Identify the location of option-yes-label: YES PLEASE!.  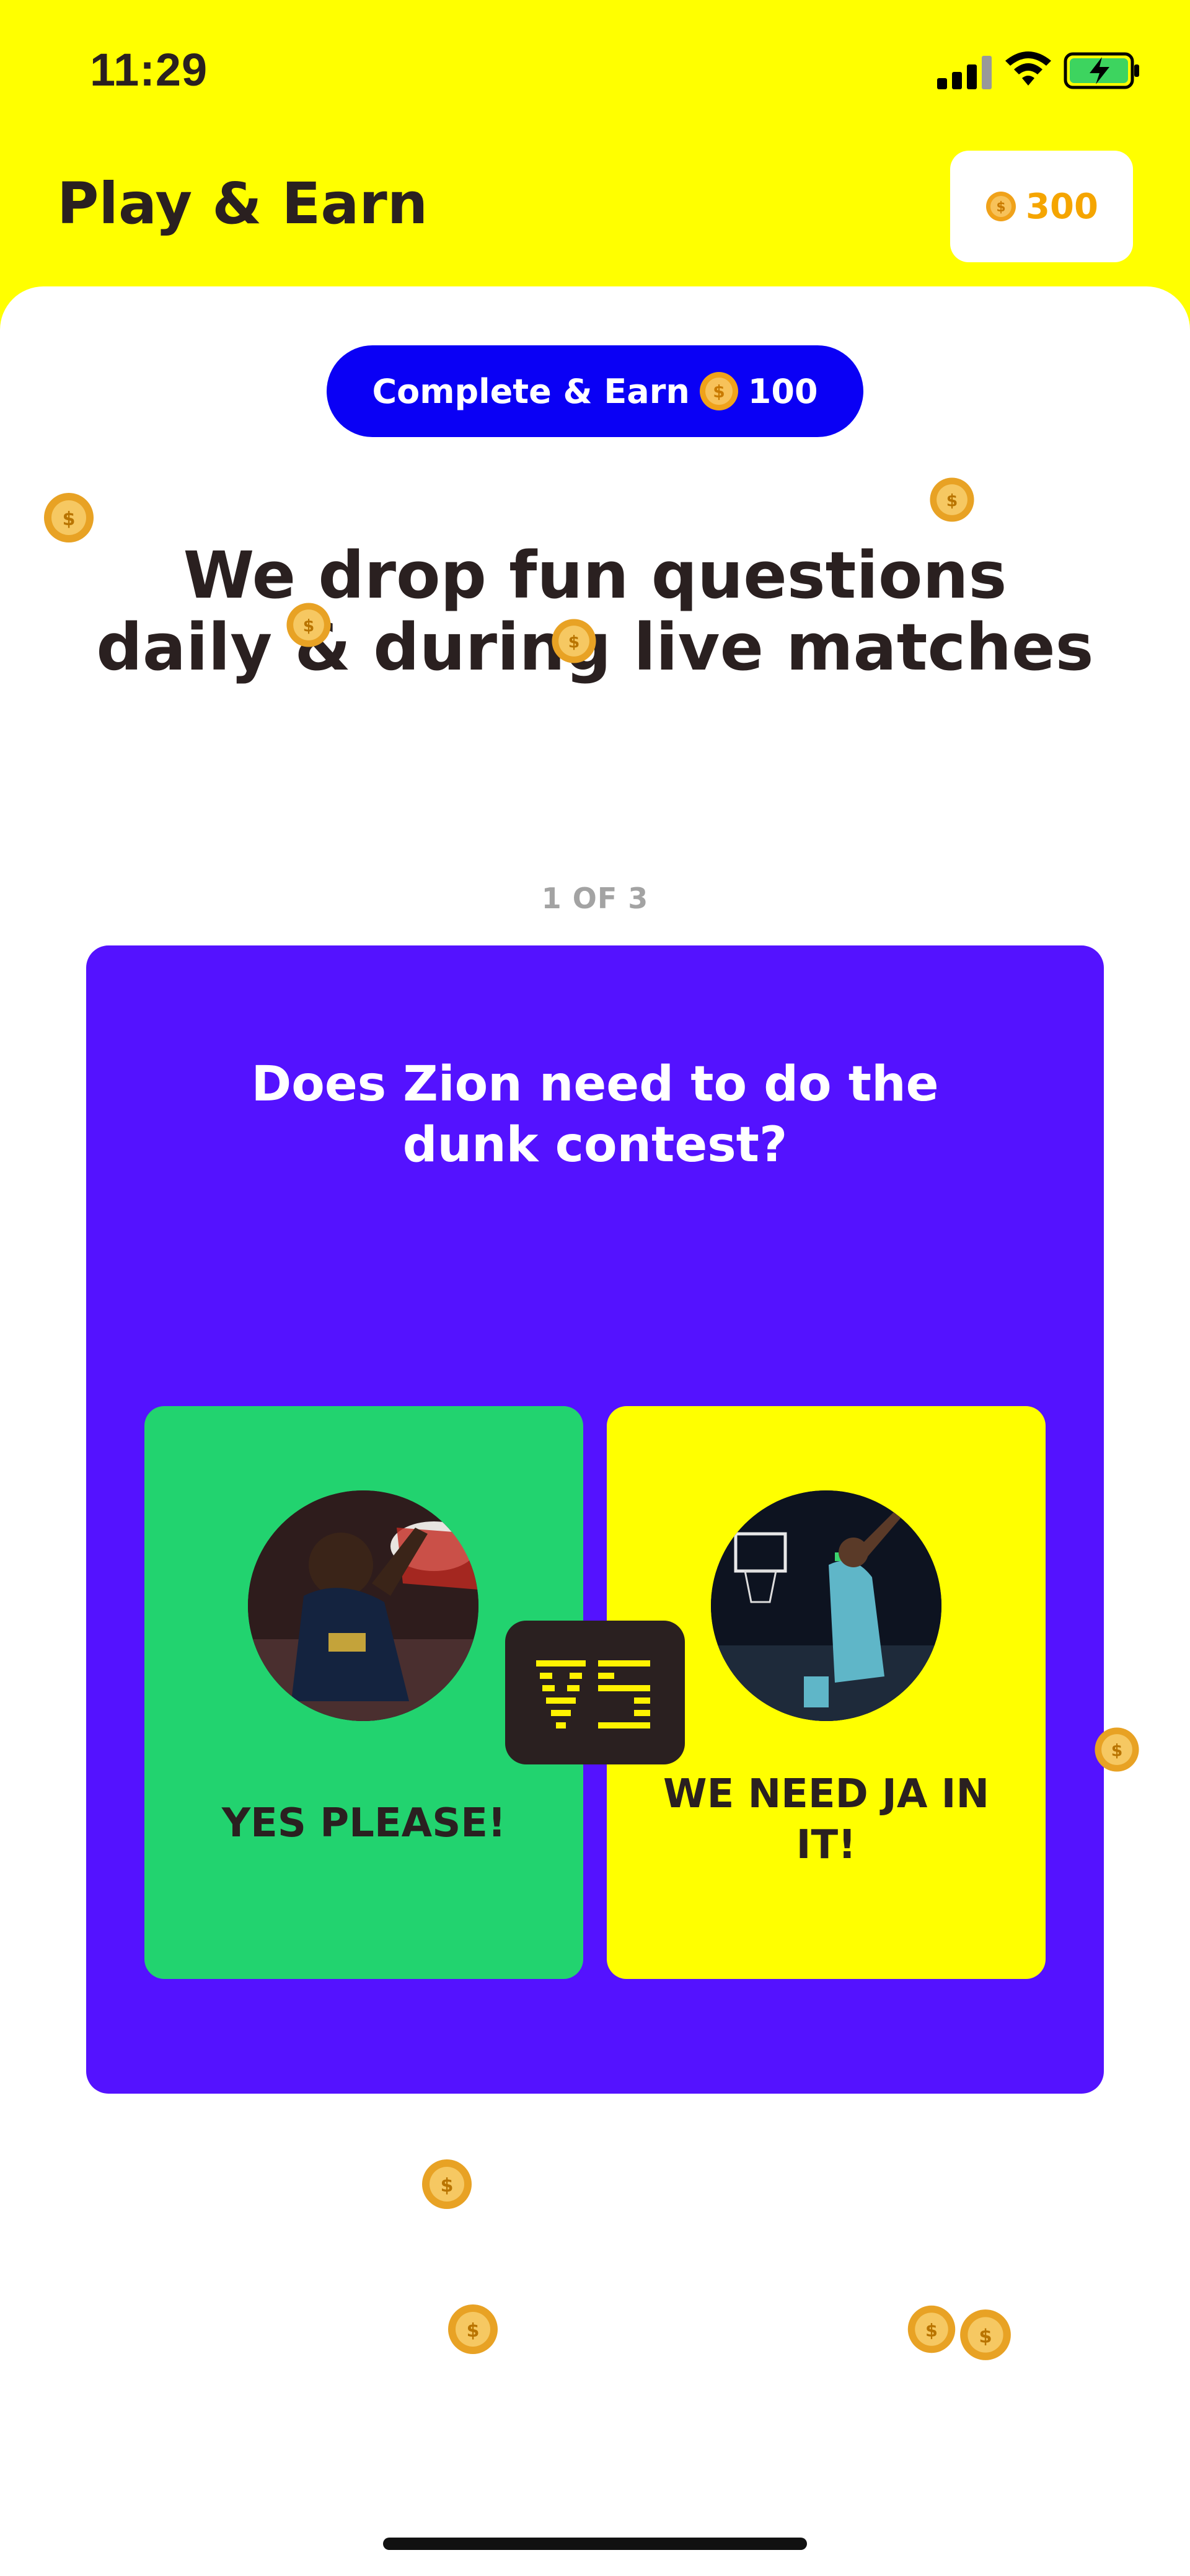
(363, 1823).